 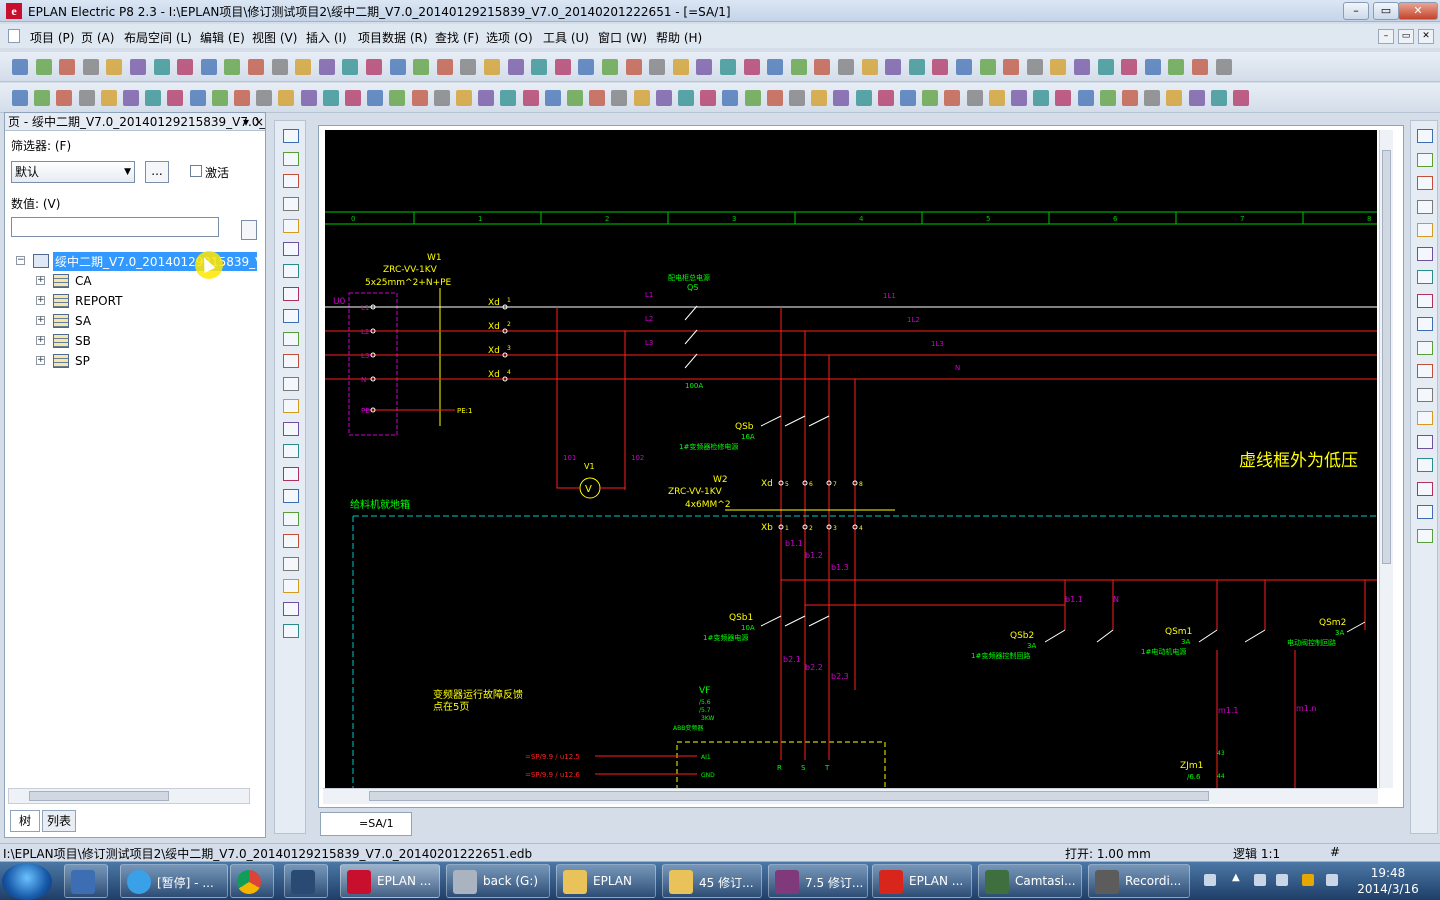 I want to click on task-app, so click(x=306, y=881).